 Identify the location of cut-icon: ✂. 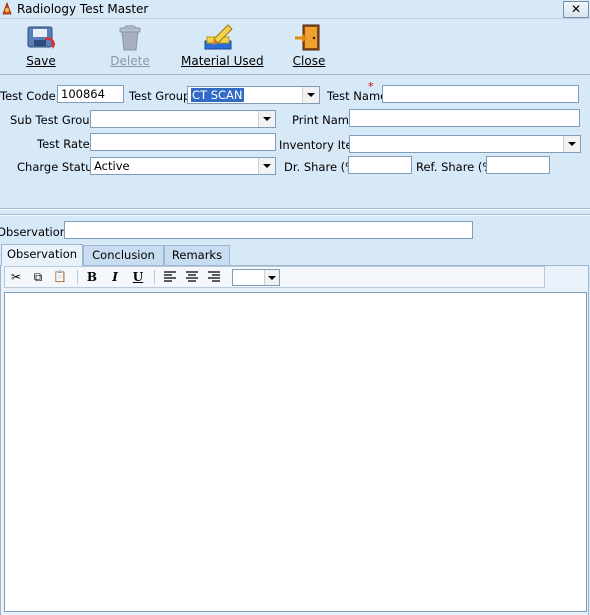
(16, 277).